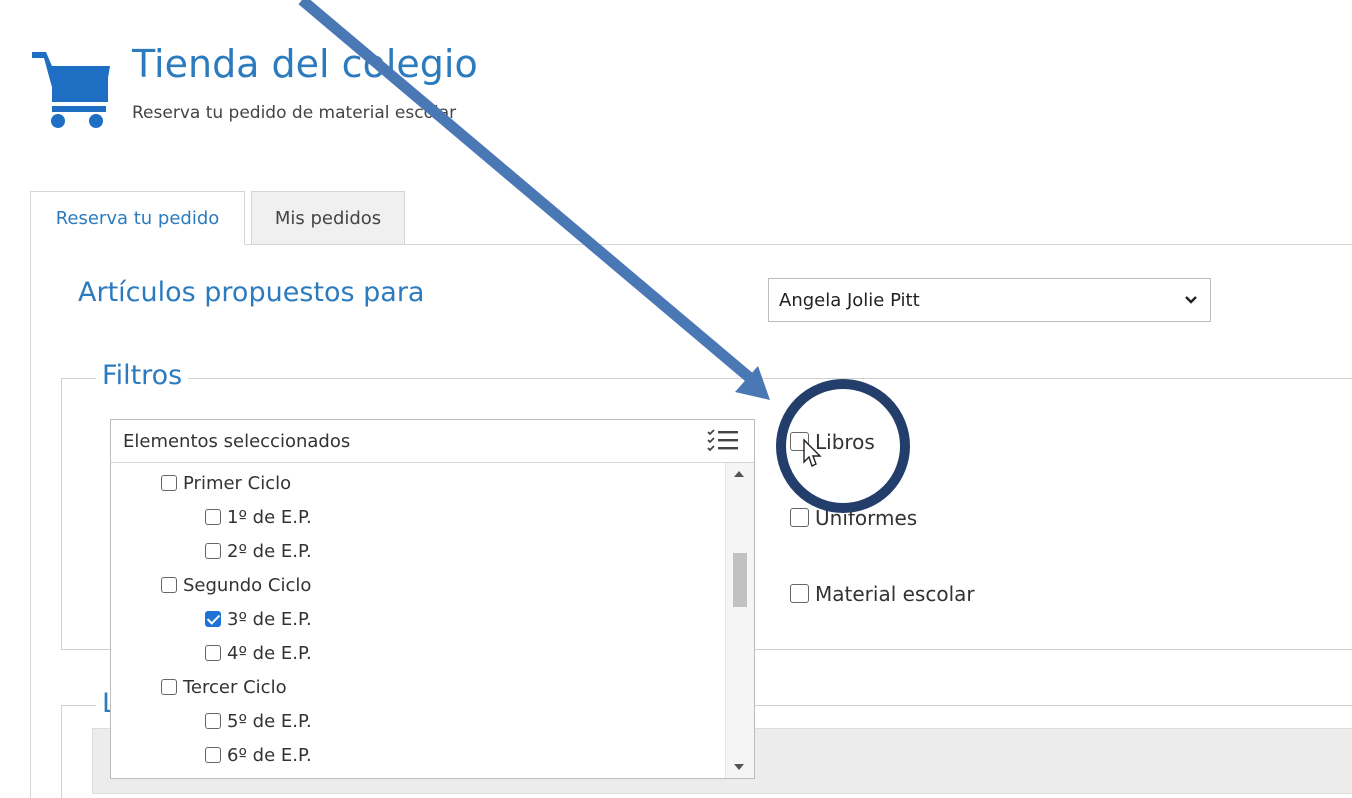 The image size is (1352, 798). What do you see at coordinates (258, 725) in the screenshot?
I see `option-5-de-ep: 5º de E.P.` at bounding box center [258, 725].